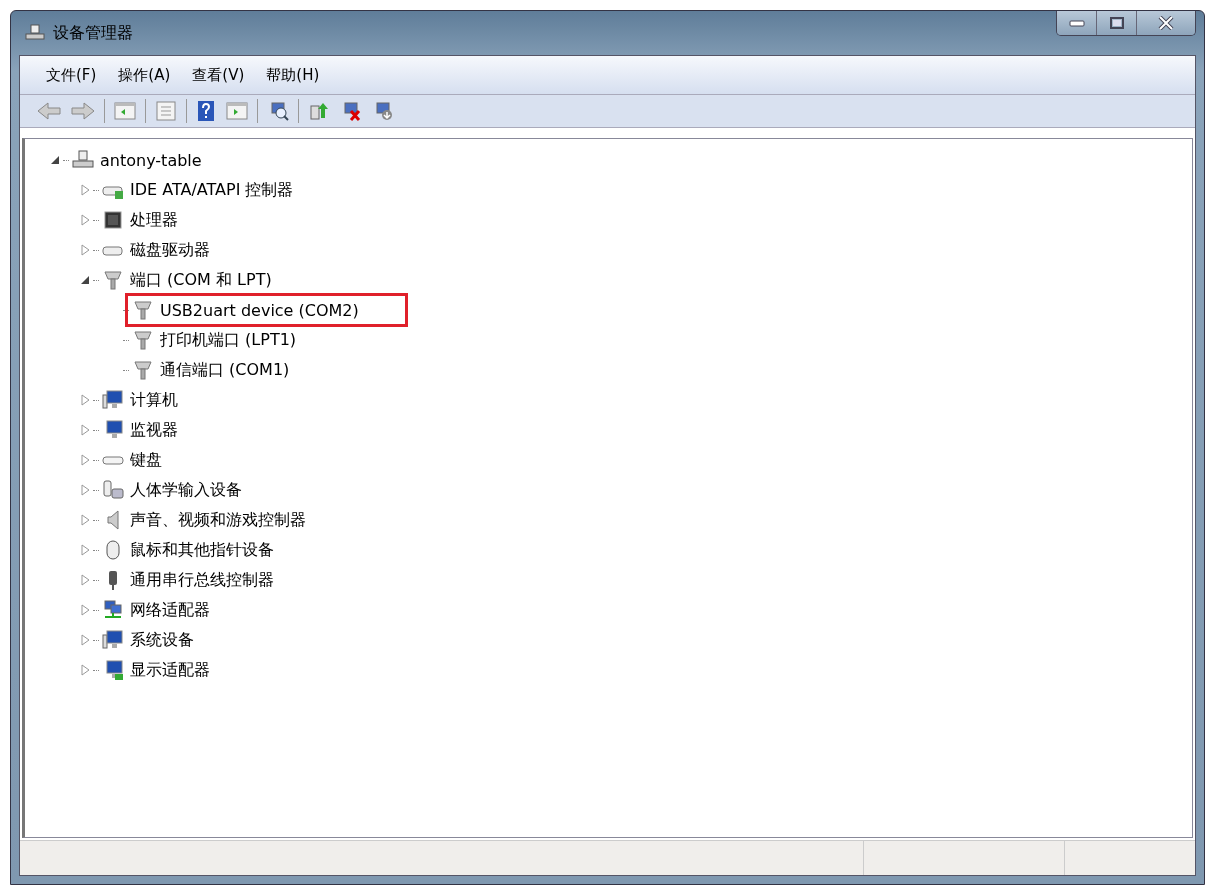 The height and width of the screenshot is (885, 1208). I want to click on properties-icon, so click(166, 111).